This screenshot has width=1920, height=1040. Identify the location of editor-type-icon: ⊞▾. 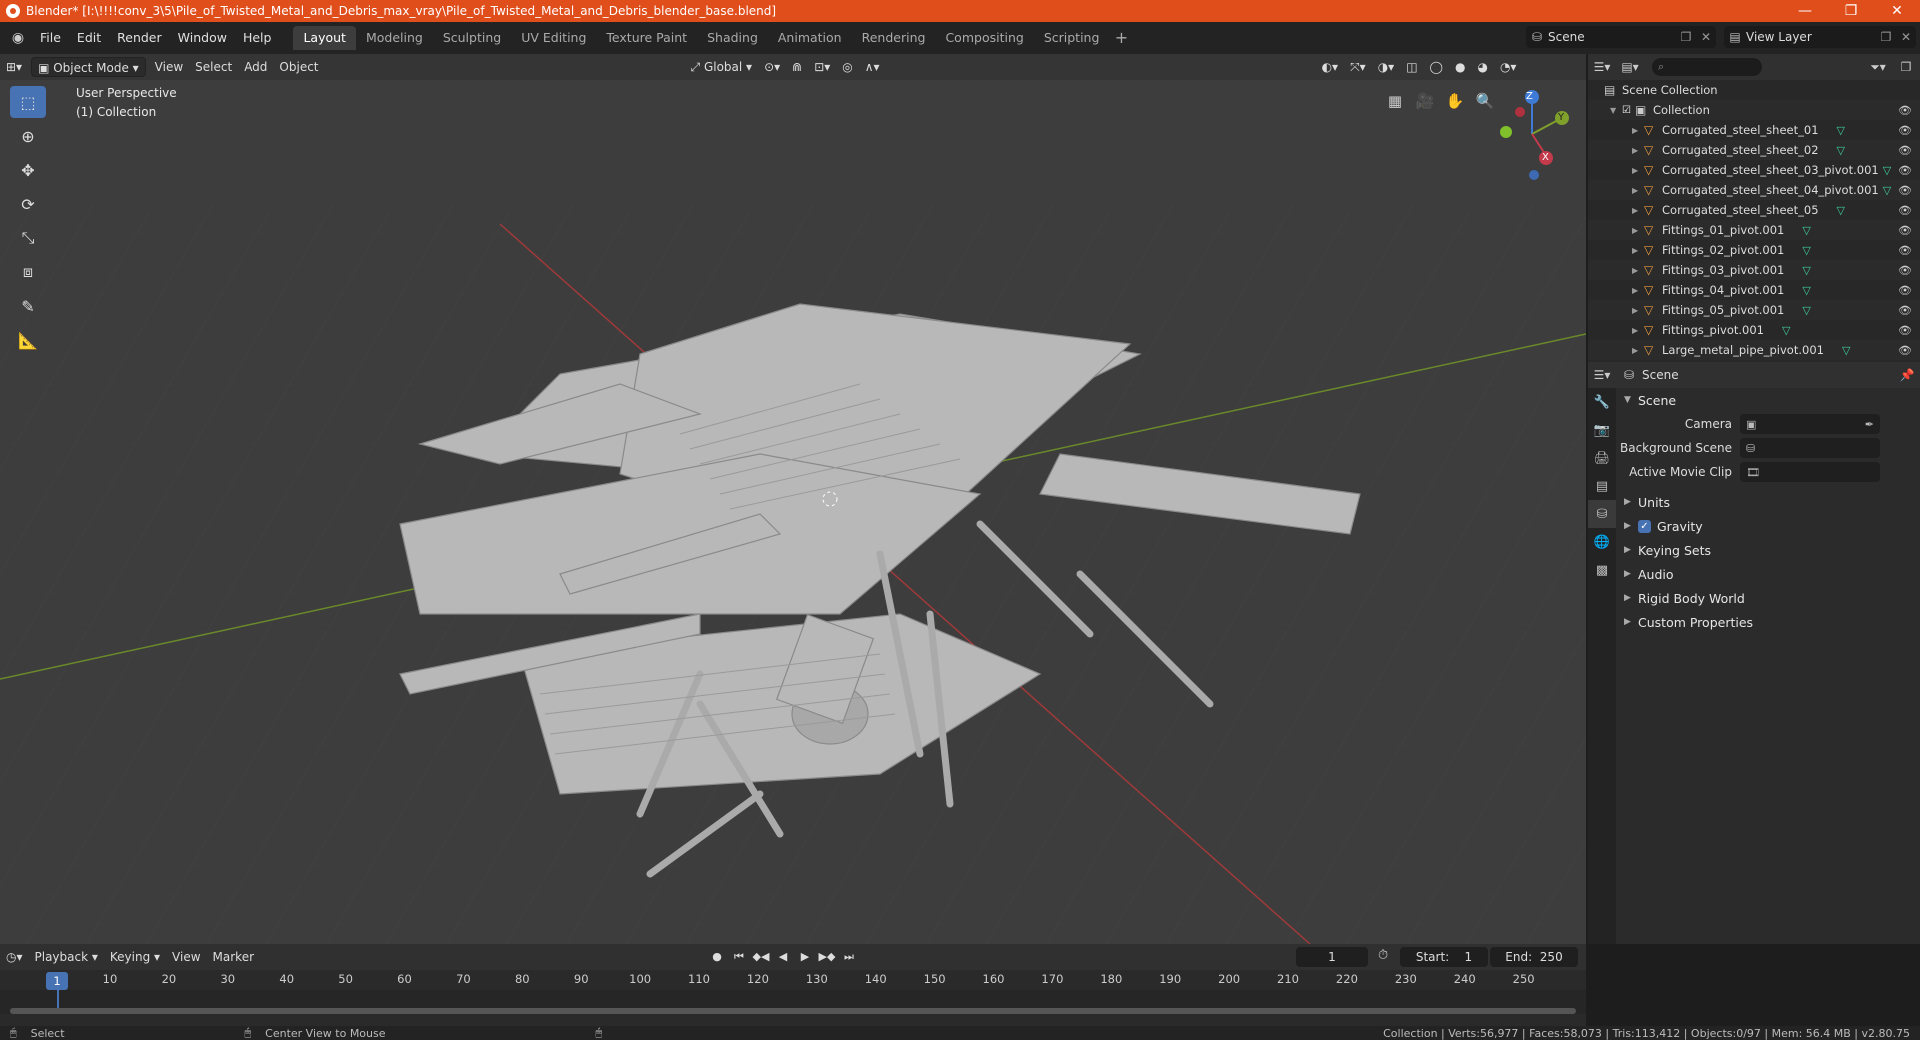
(14, 67).